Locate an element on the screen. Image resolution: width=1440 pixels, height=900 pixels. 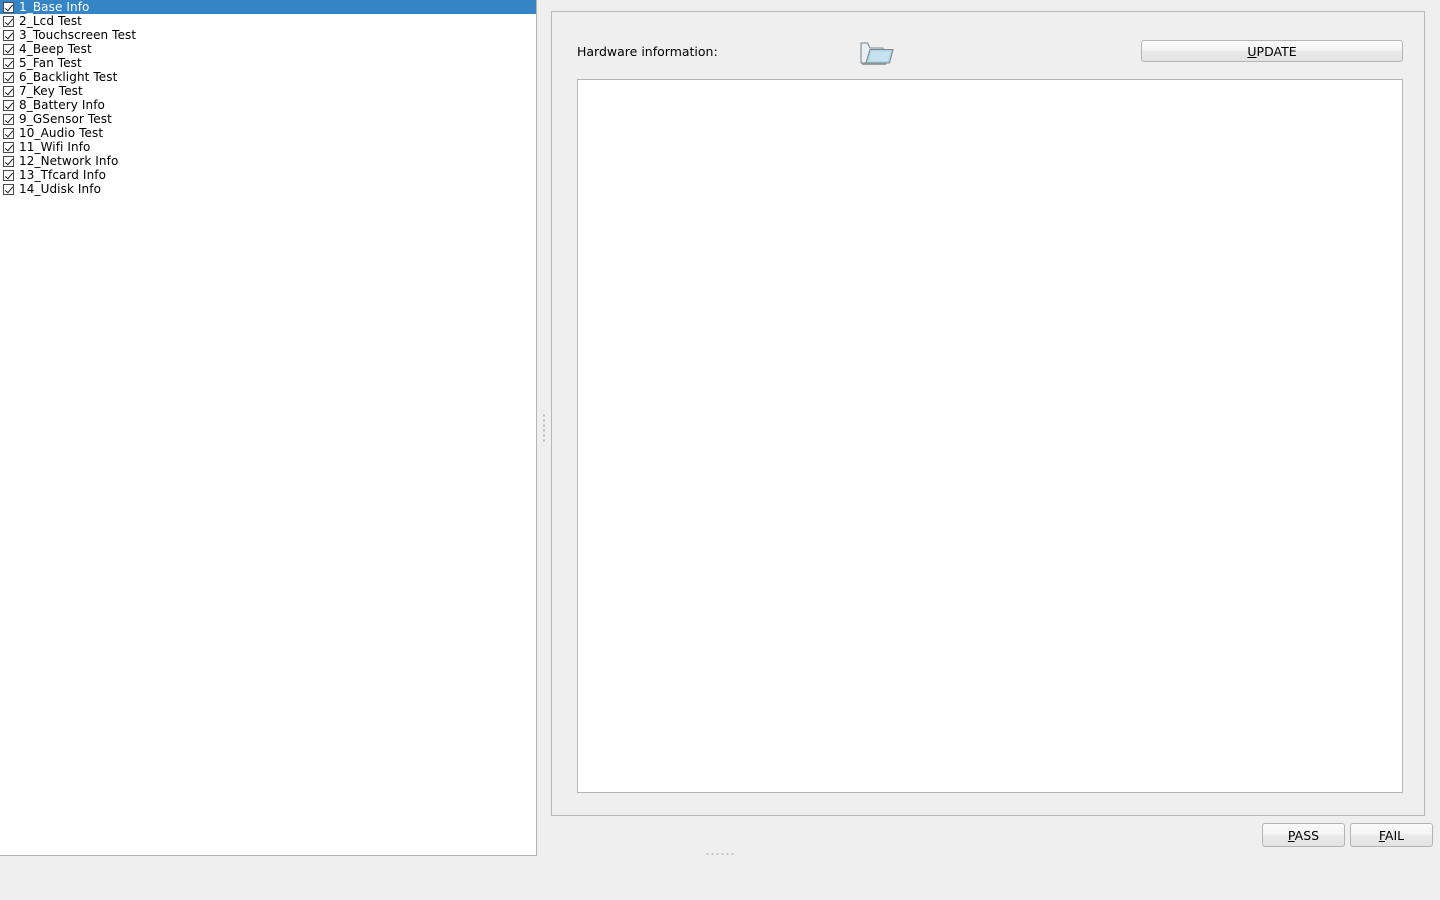
list-item: 3_Touchscreen Test is located at coordinates (268, 35).